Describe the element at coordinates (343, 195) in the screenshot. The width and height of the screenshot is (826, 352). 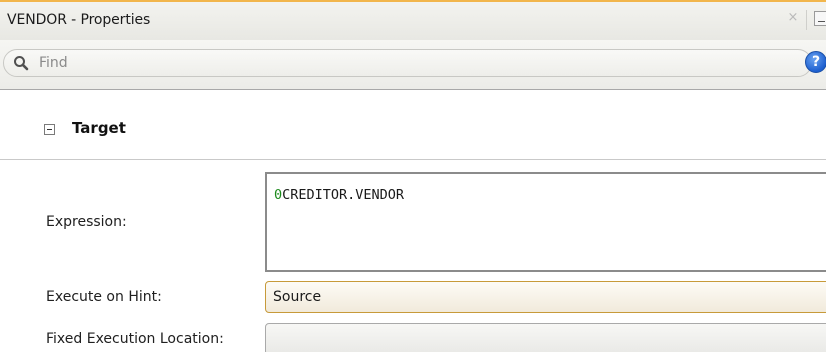
I see `expression-rest: CREDITOR.VENDOR` at that location.